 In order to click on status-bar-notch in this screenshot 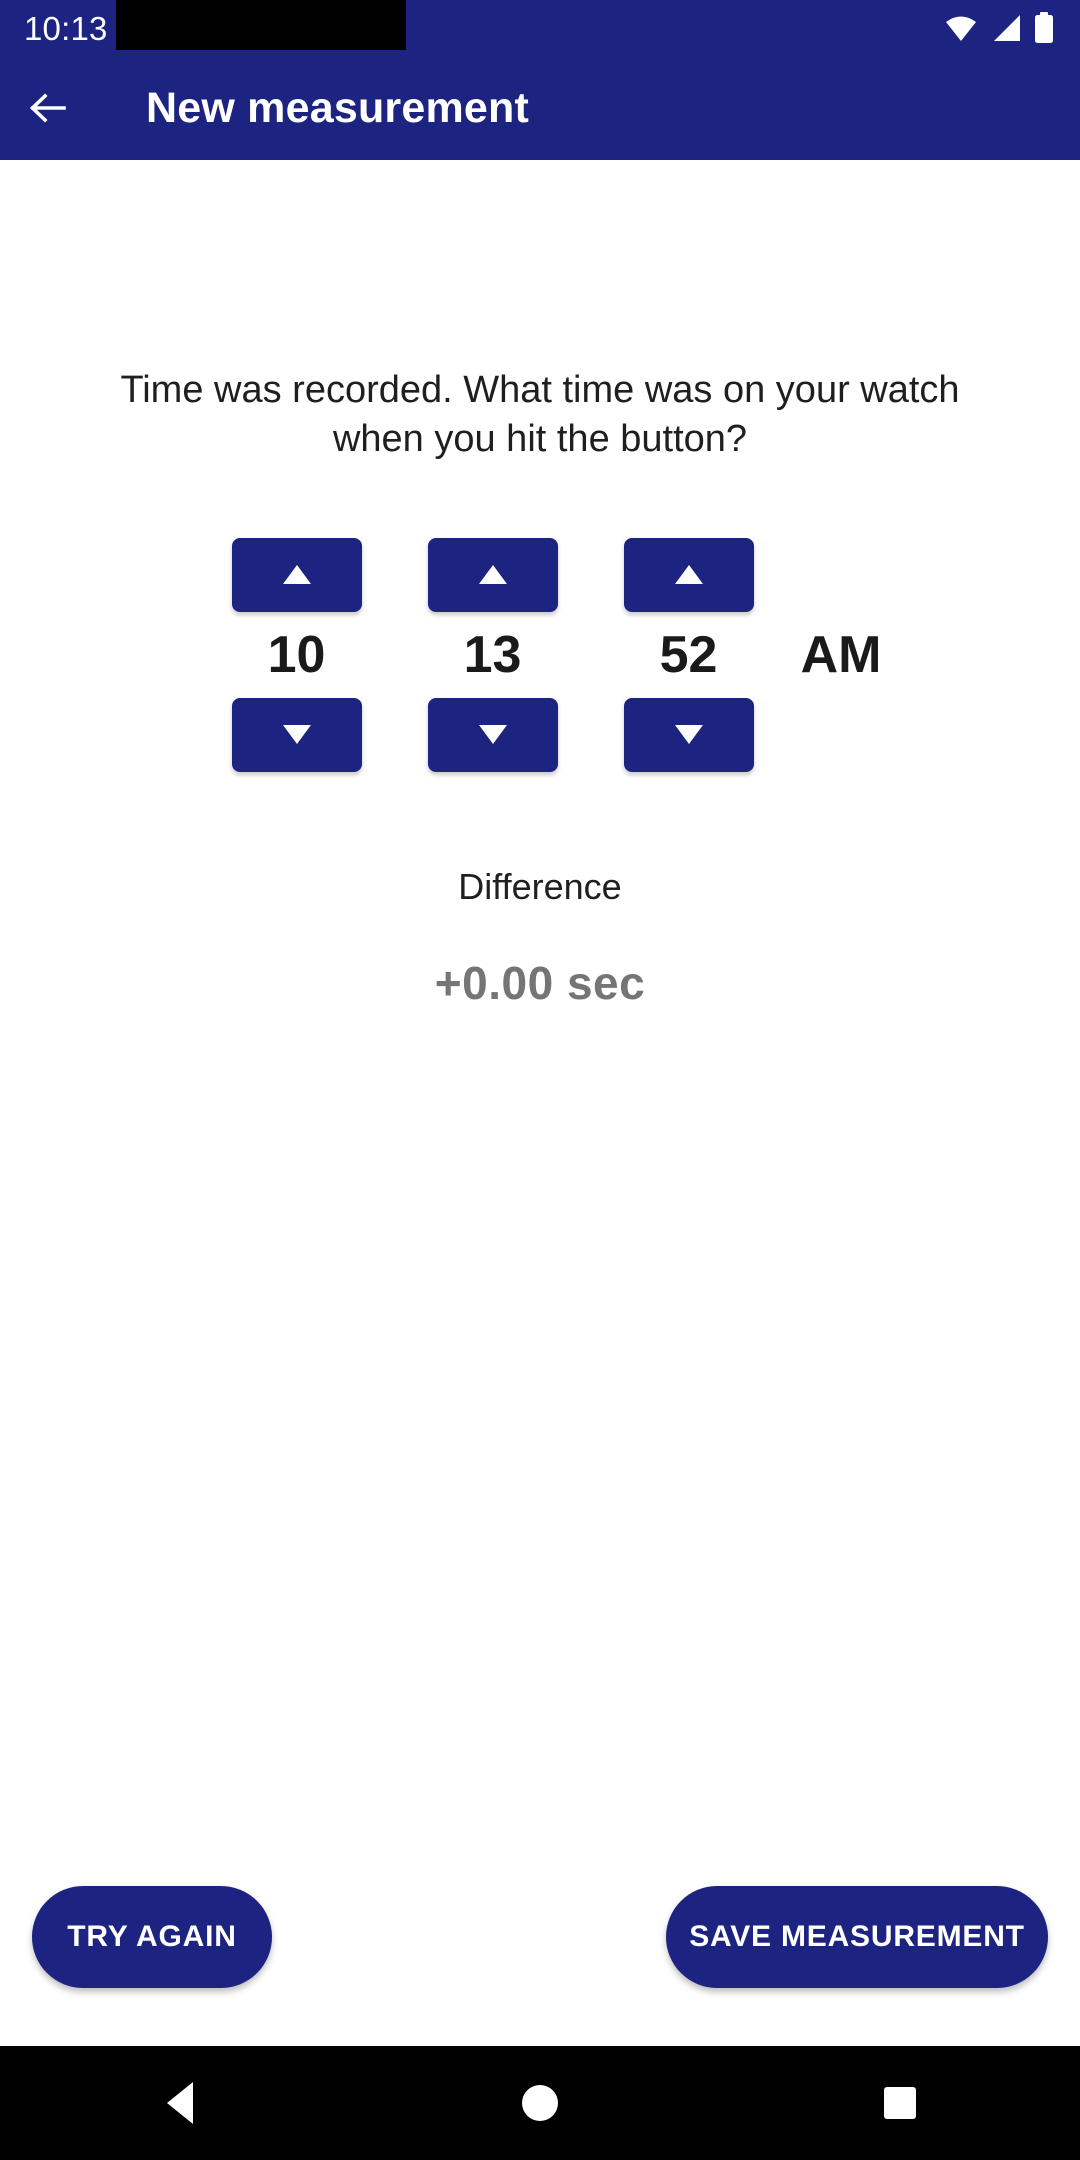, I will do `click(261, 25)`.